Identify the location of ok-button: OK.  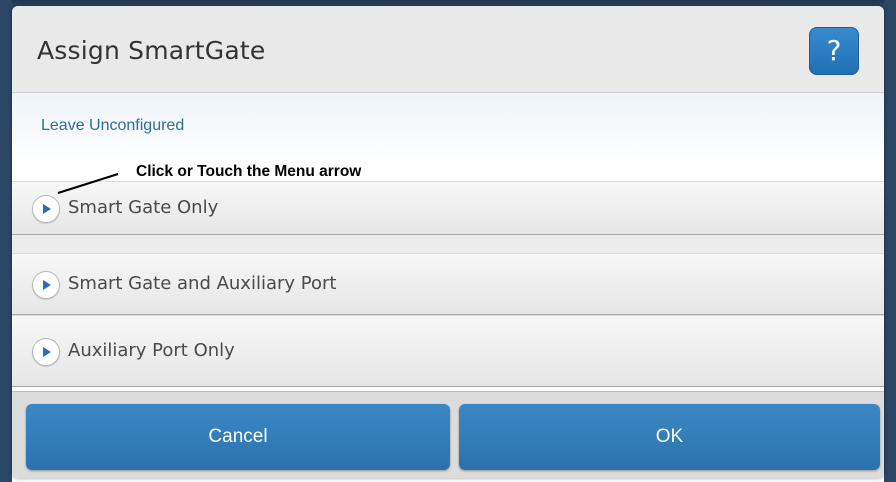
(669, 437).